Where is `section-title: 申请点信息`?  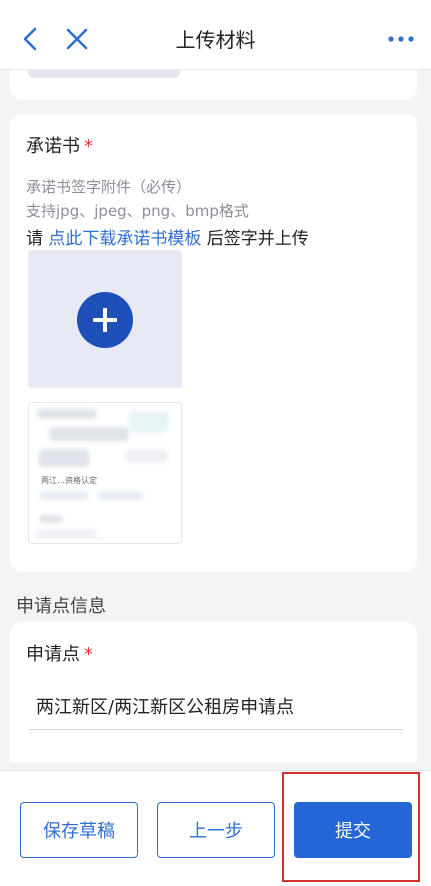
section-title: 申请点信息 is located at coordinates (61, 606).